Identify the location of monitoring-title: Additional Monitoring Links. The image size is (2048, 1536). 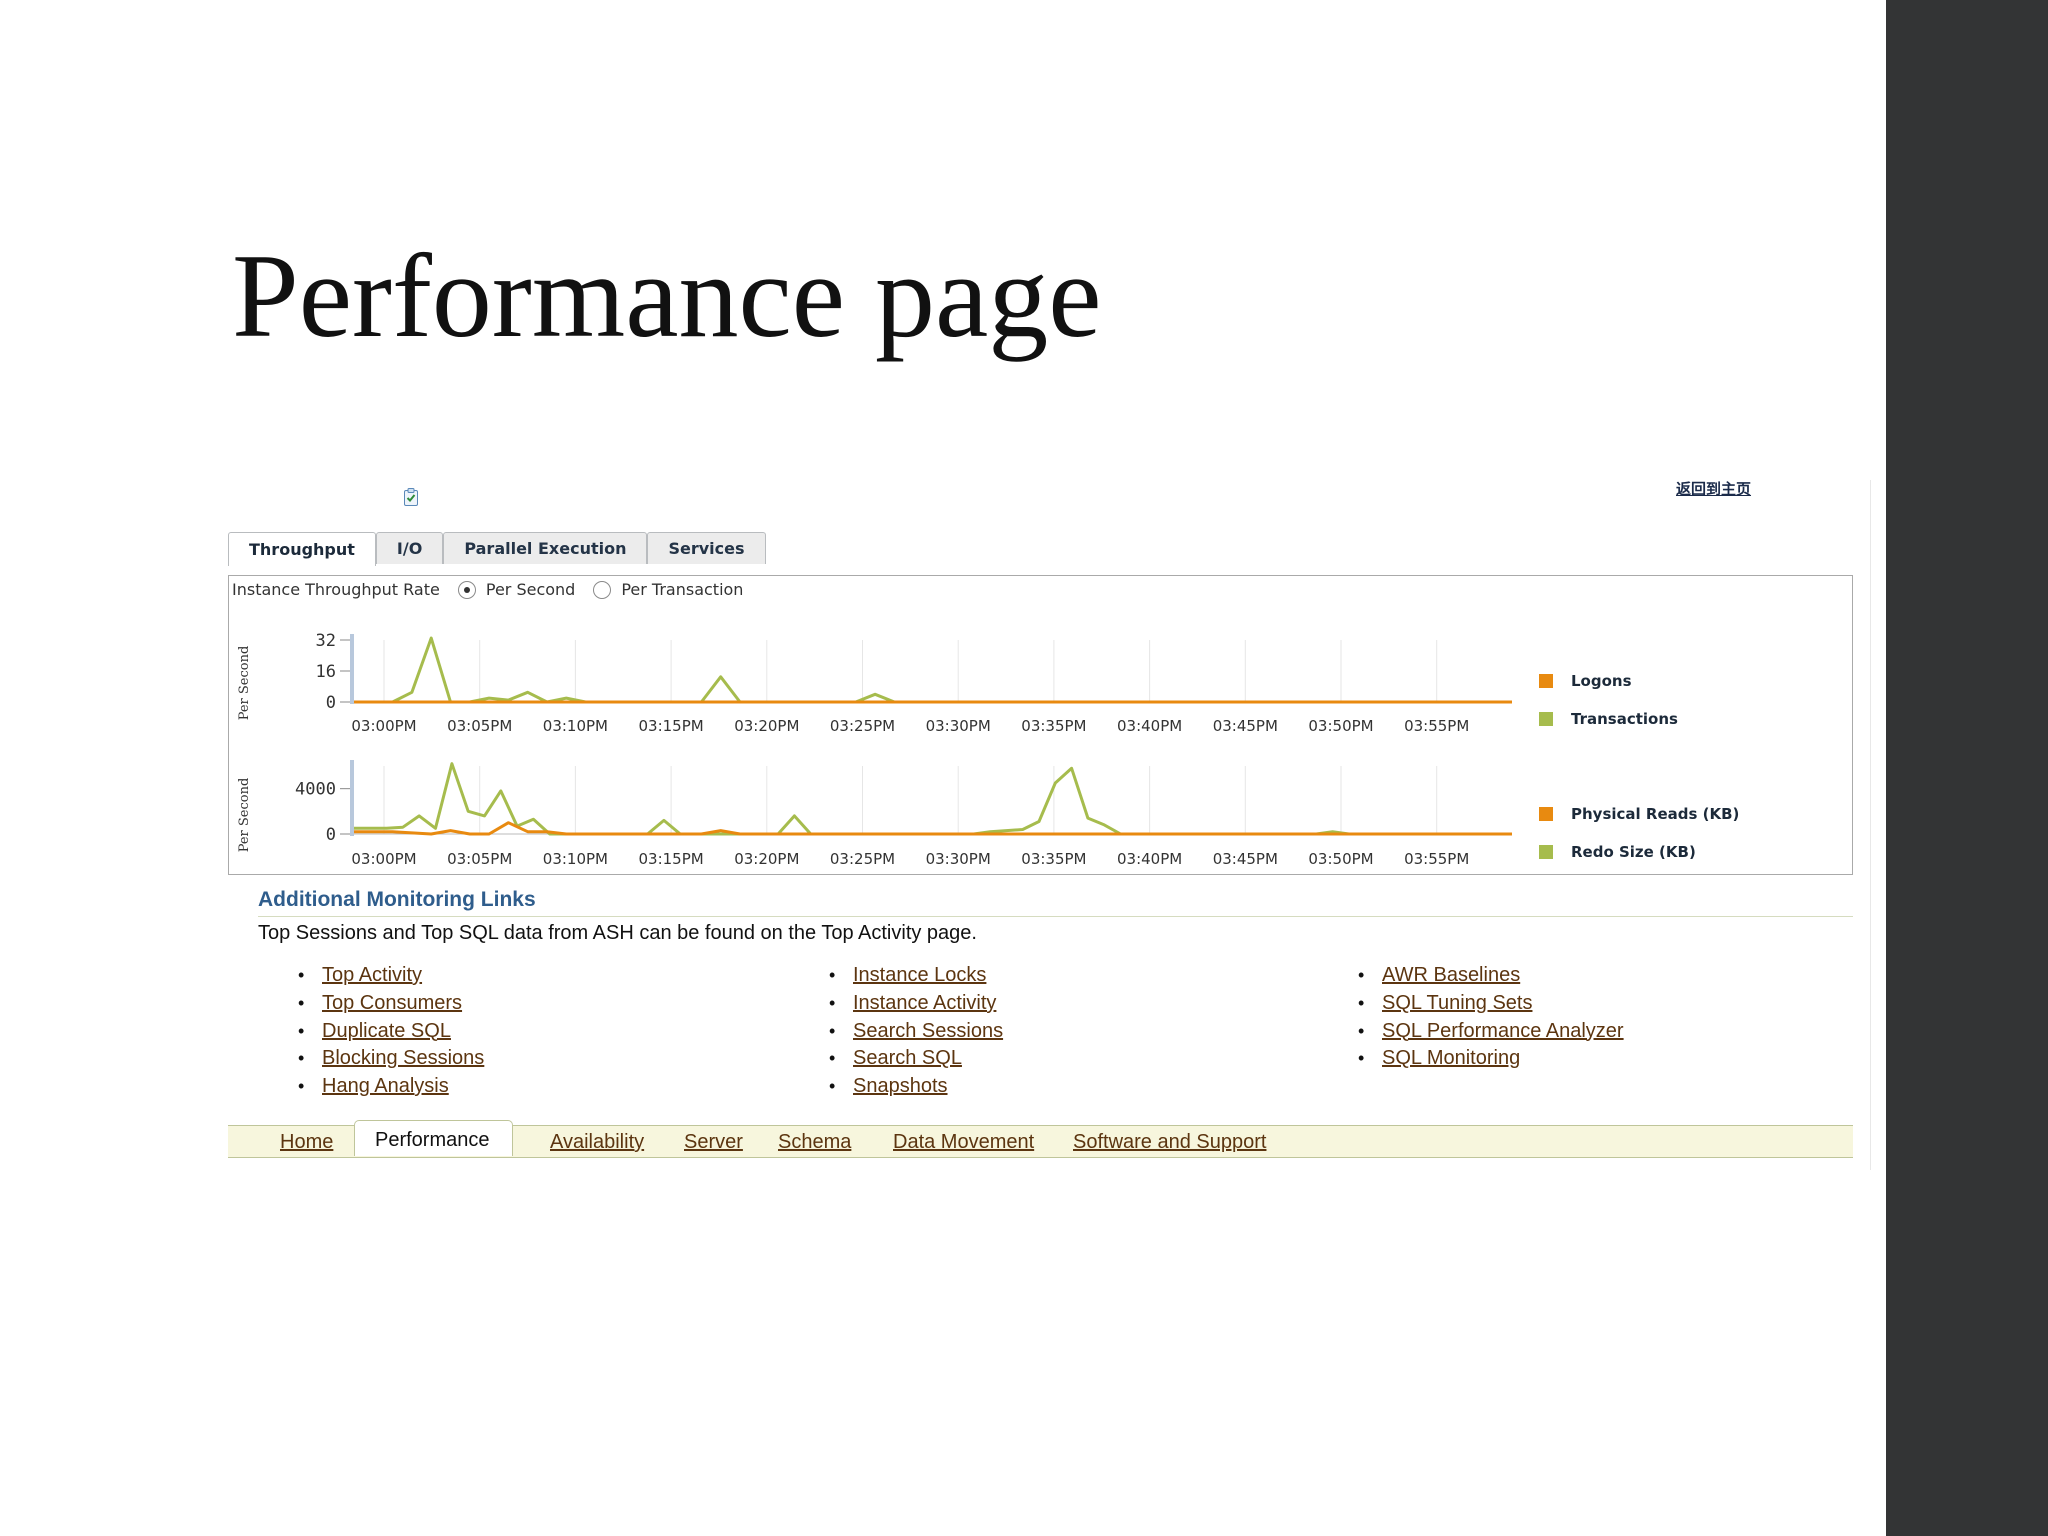
(397, 899).